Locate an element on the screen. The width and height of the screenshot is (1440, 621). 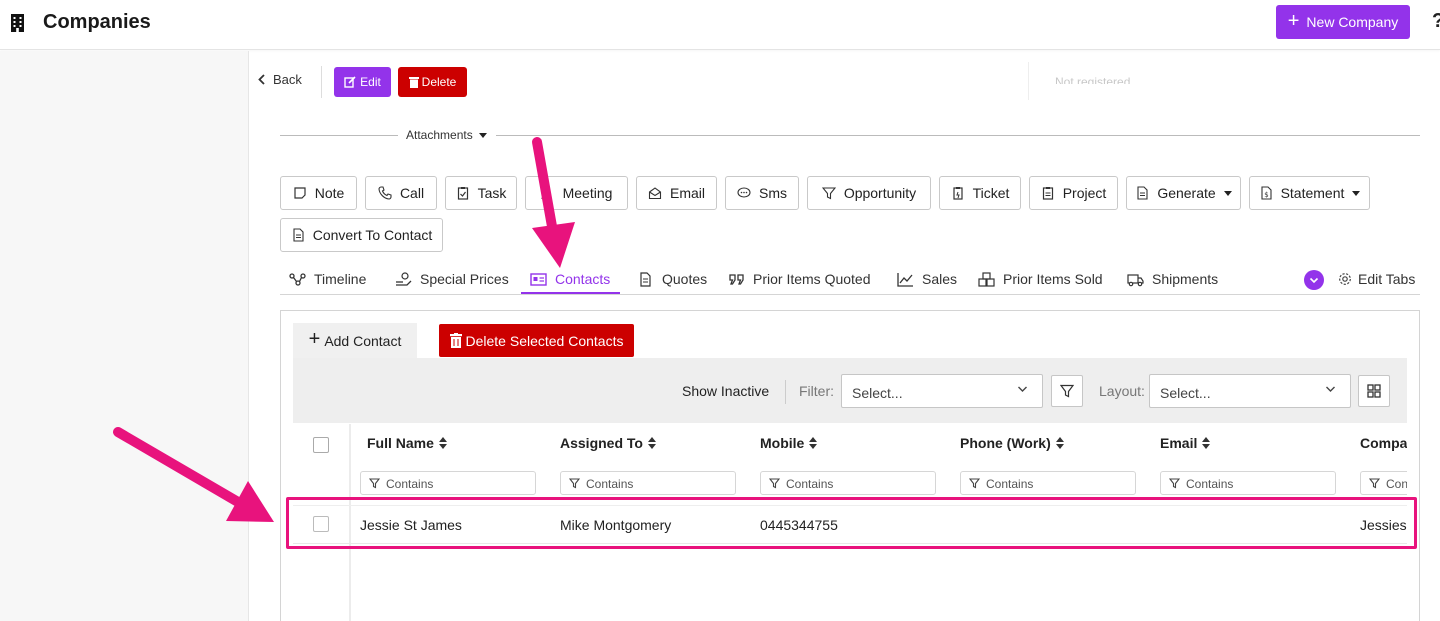
tab-shipments: Shipments is located at coordinates (1172, 279).